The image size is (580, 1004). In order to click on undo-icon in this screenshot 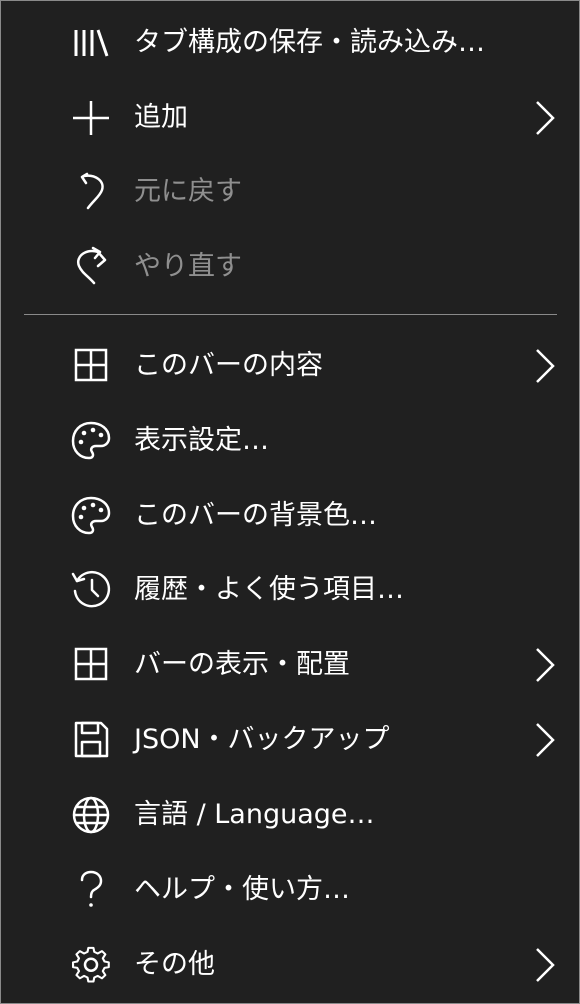, I will do `click(91, 192)`.